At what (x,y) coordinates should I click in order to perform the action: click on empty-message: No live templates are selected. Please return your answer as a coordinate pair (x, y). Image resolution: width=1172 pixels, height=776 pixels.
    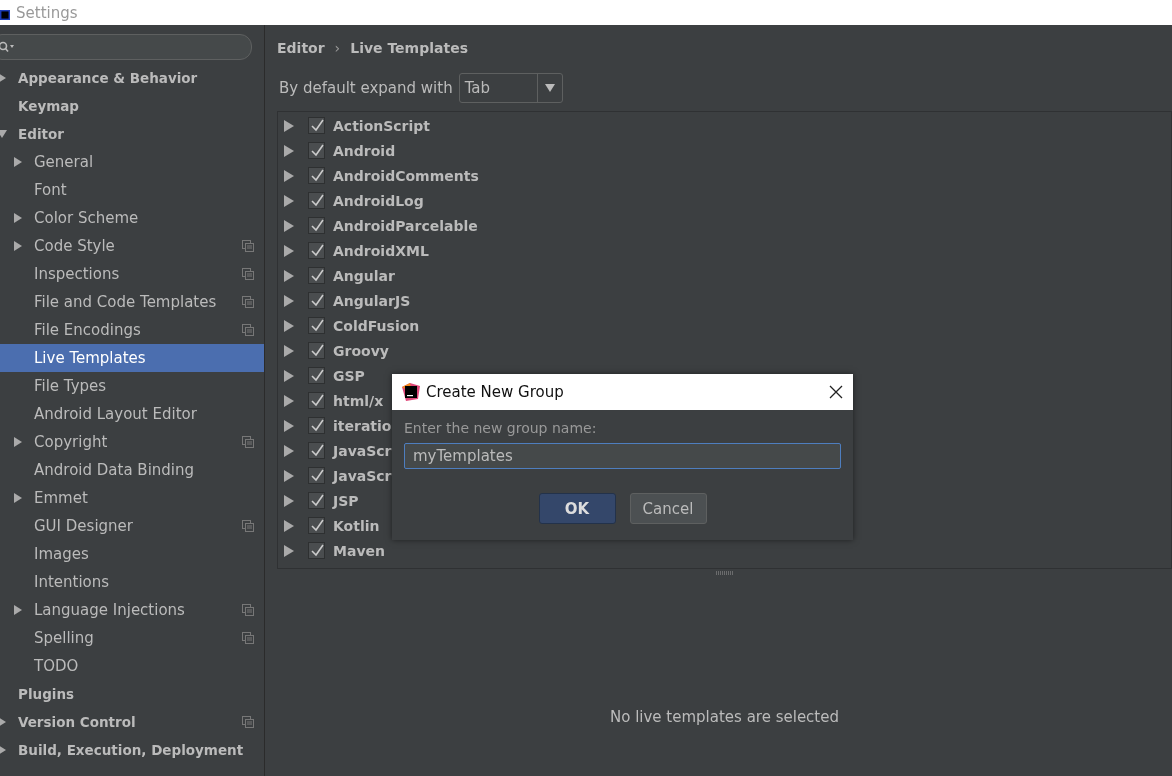
    Looking at the image, I should click on (724, 717).